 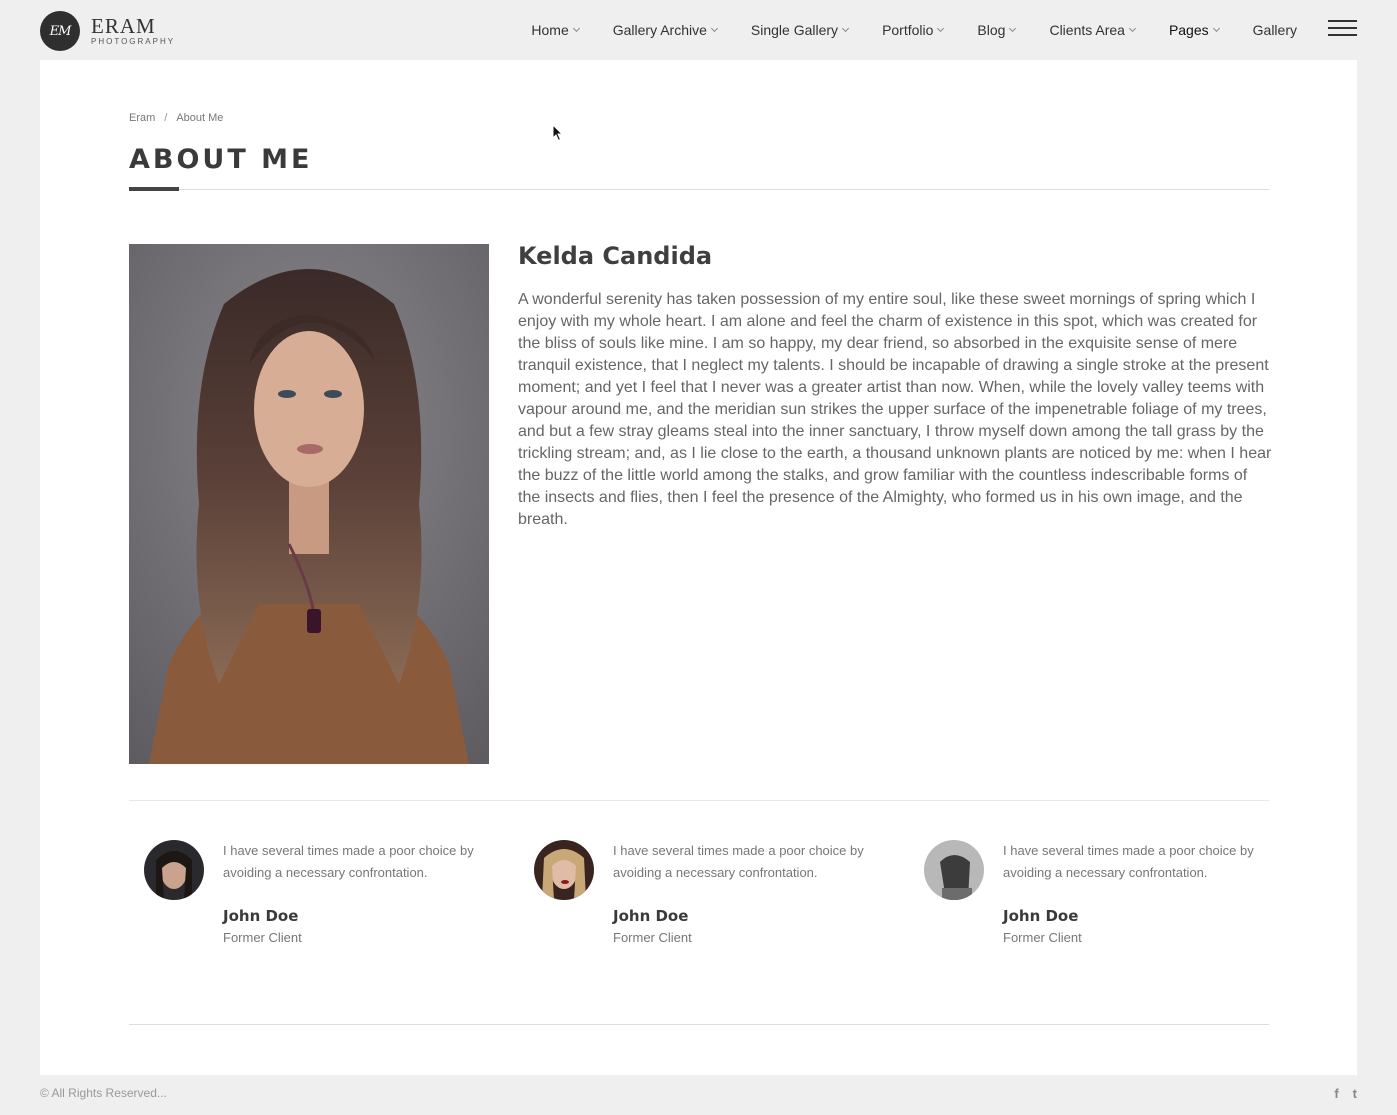 What do you see at coordinates (142, 118) in the screenshot?
I see `breadcrumb-home-link: Eram` at bounding box center [142, 118].